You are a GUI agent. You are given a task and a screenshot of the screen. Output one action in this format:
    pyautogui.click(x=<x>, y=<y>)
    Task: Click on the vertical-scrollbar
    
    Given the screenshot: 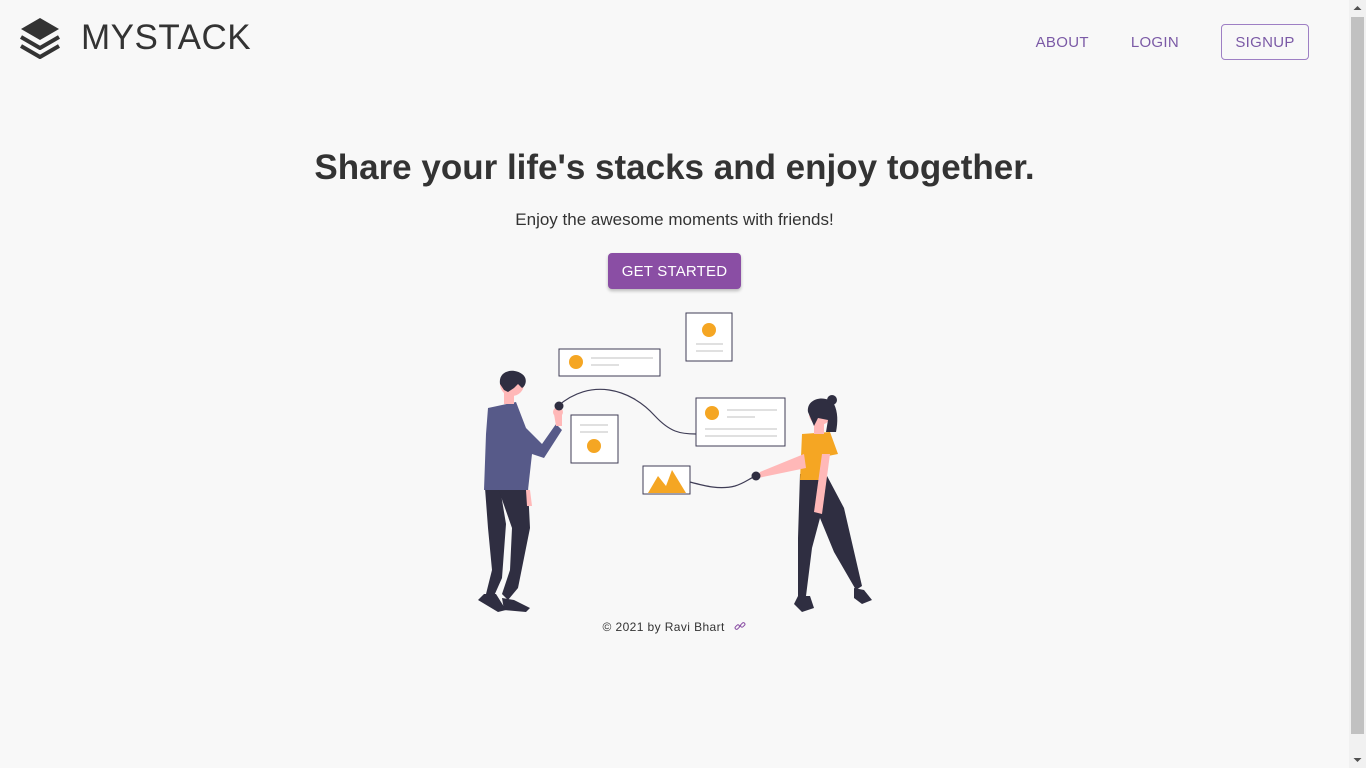 What is the action you would take?
    pyautogui.click(x=1357, y=384)
    